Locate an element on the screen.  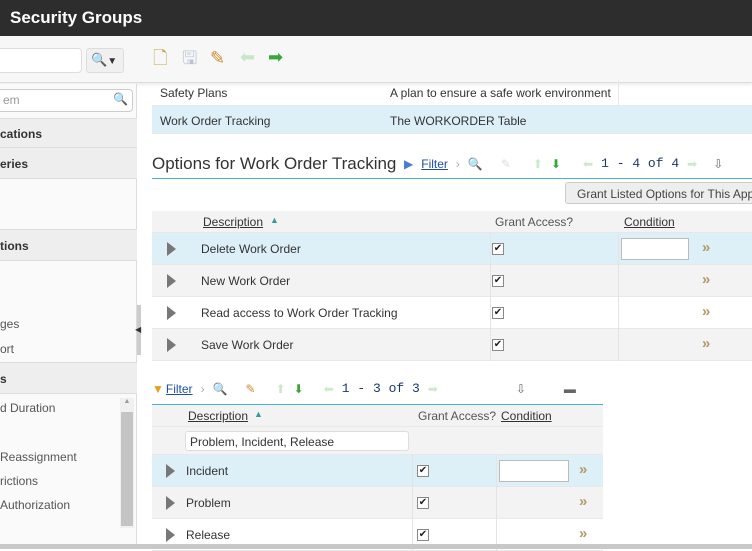
scroll-up-icon: ▲ is located at coordinates (127, 401).